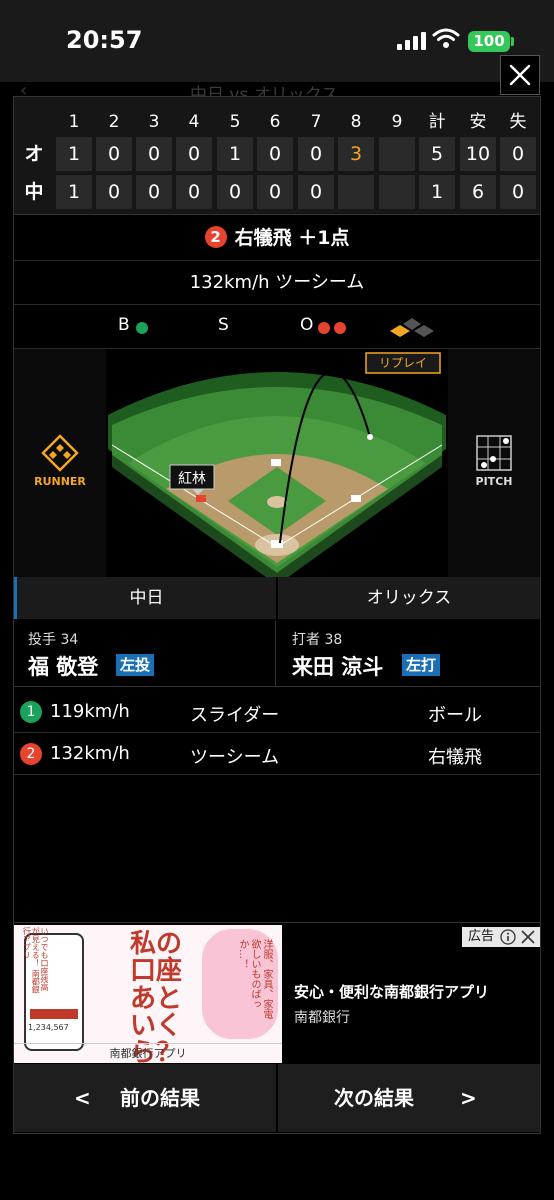 The image size is (554, 1200). What do you see at coordinates (307, 325) in the screenshot?
I see `out-label: O` at bounding box center [307, 325].